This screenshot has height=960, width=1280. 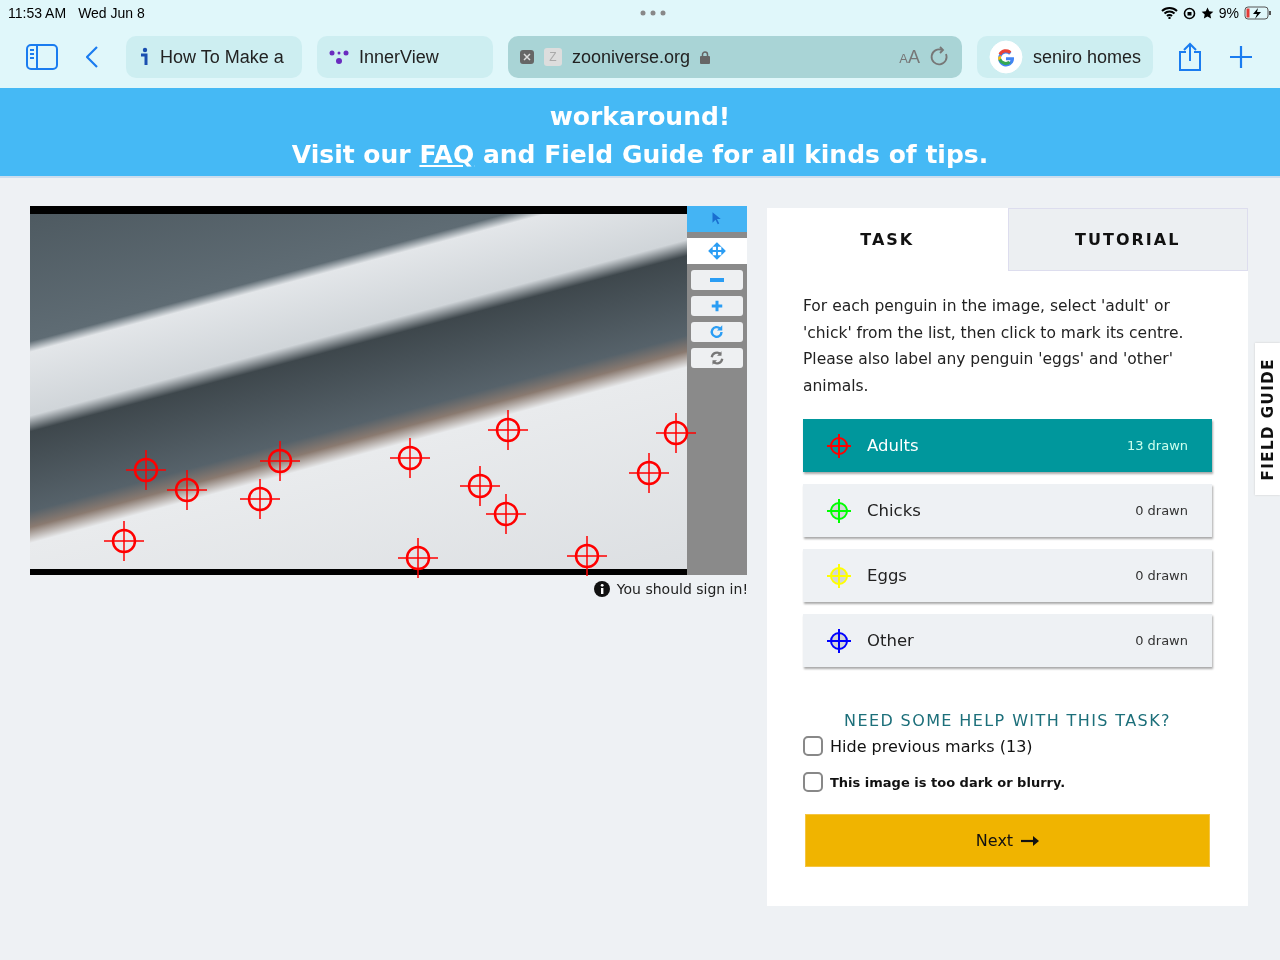 What do you see at coordinates (1030, 840) in the screenshot?
I see `arrow-right-icon` at bounding box center [1030, 840].